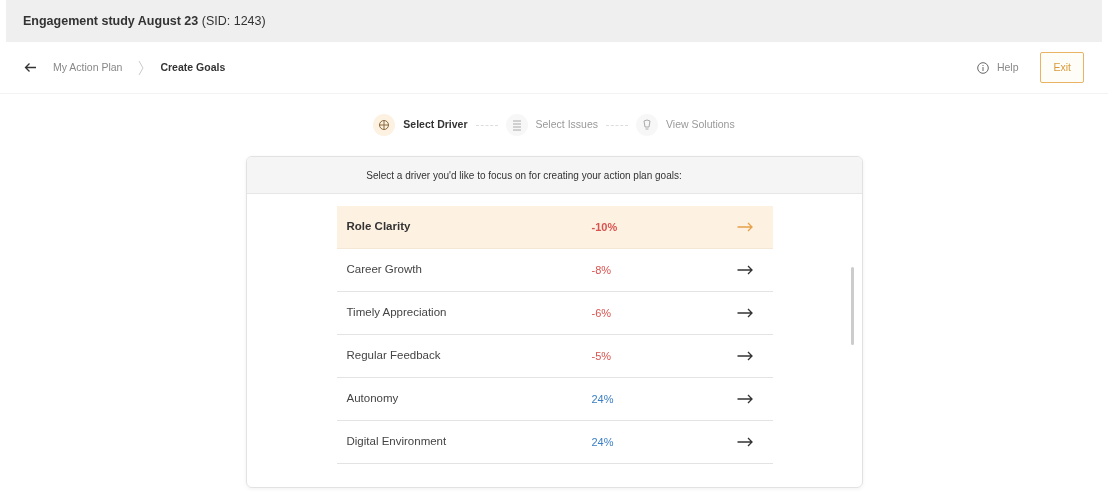  Describe the element at coordinates (601, 269) in the screenshot. I see `driver-score: -8%` at that location.